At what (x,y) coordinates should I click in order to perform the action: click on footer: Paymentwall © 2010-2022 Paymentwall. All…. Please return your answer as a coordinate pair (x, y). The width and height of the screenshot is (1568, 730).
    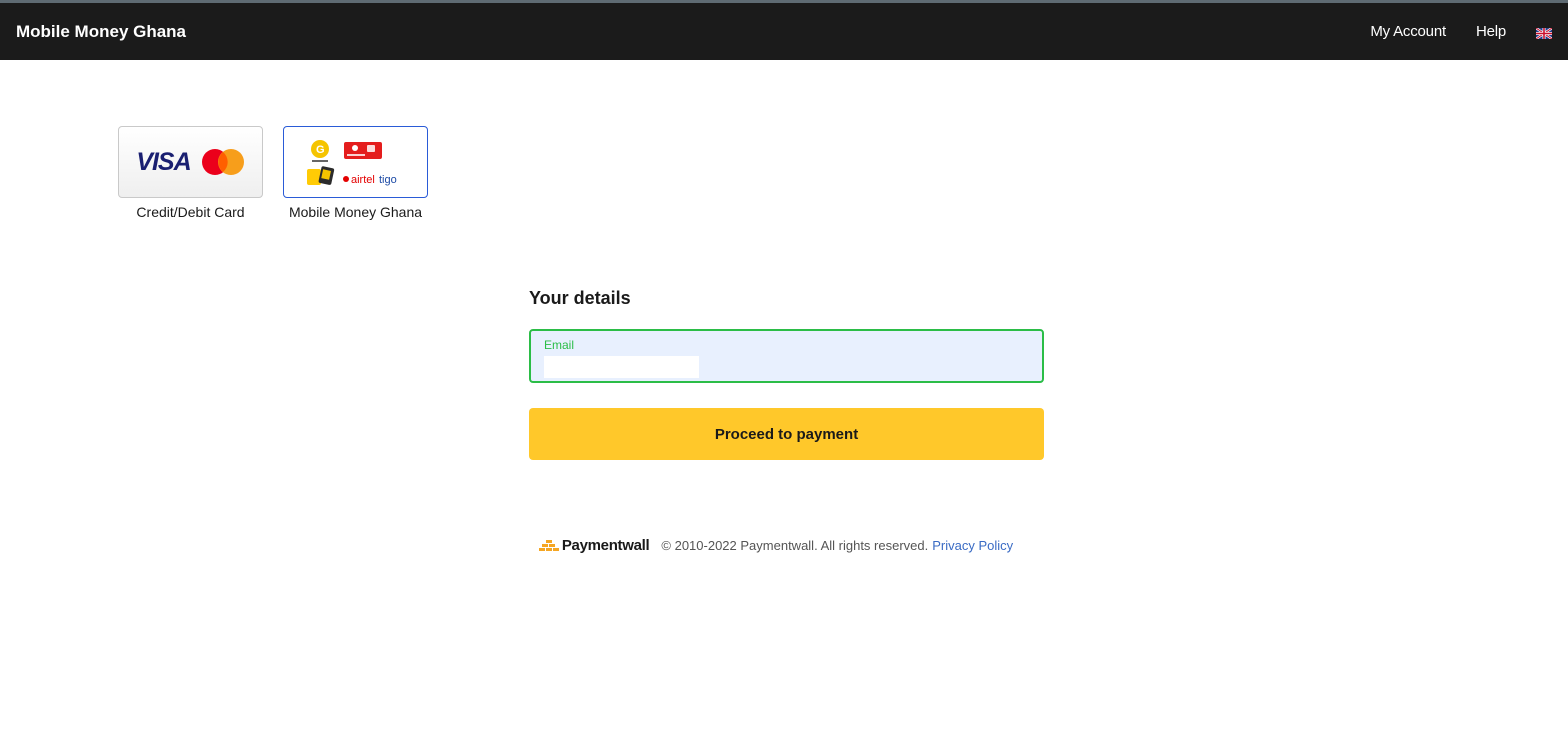
    Looking at the image, I should click on (784, 545).